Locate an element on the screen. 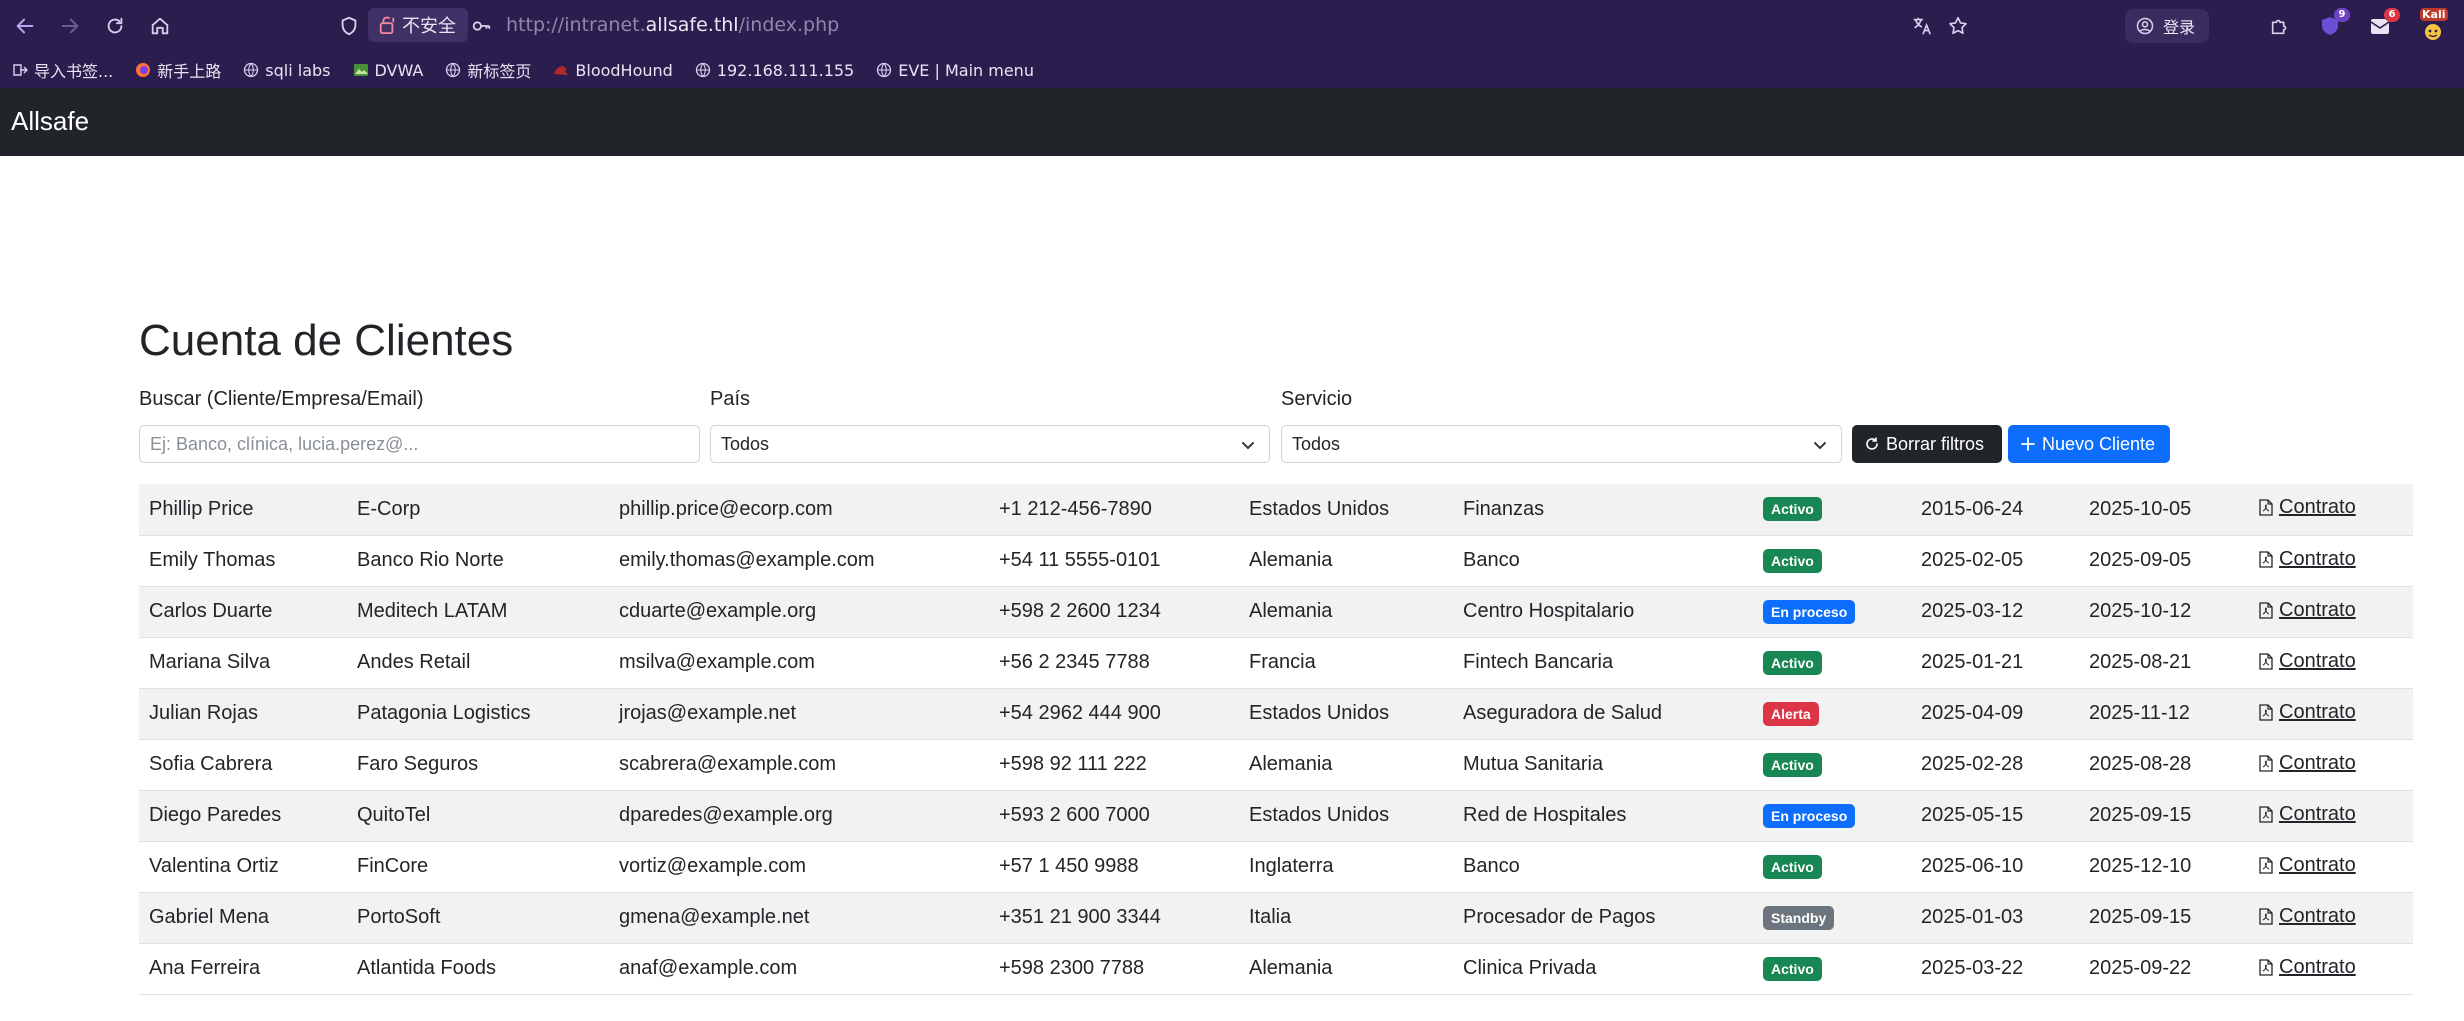 The image size is (2464, 1021). url-prefix: http://intranet. is located at coordinates (576, 25).